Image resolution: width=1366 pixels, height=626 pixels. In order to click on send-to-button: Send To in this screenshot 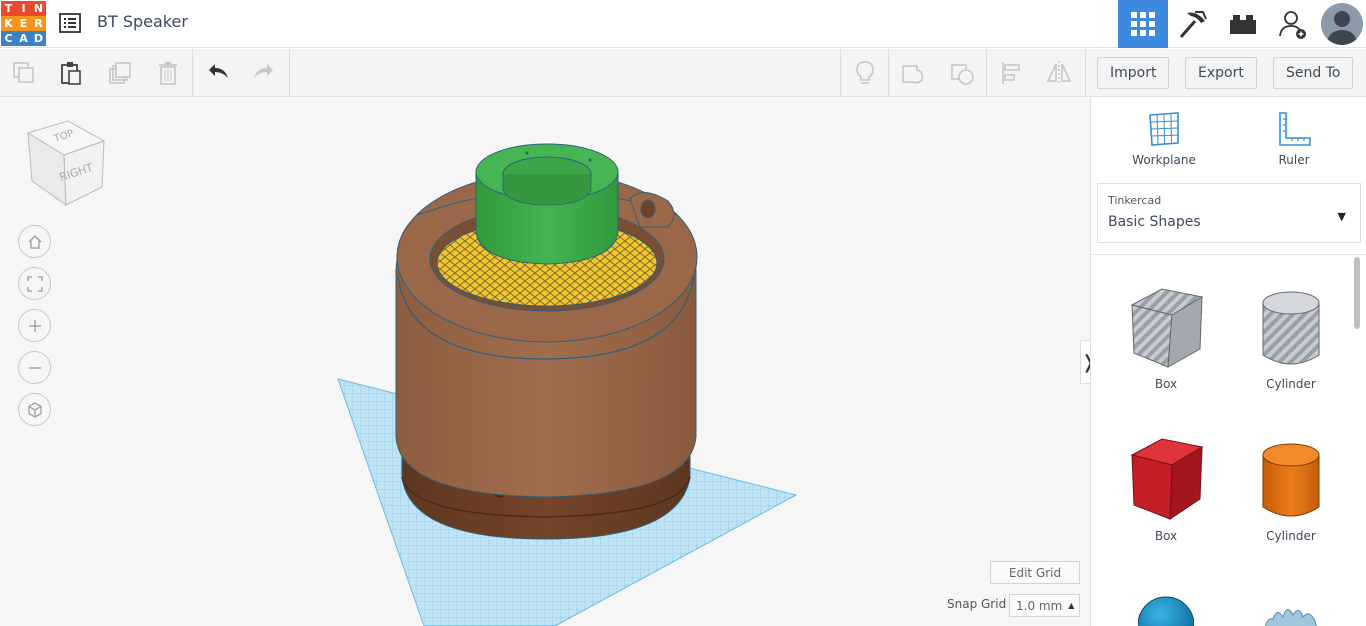, I will do `click(1313, 73)`.